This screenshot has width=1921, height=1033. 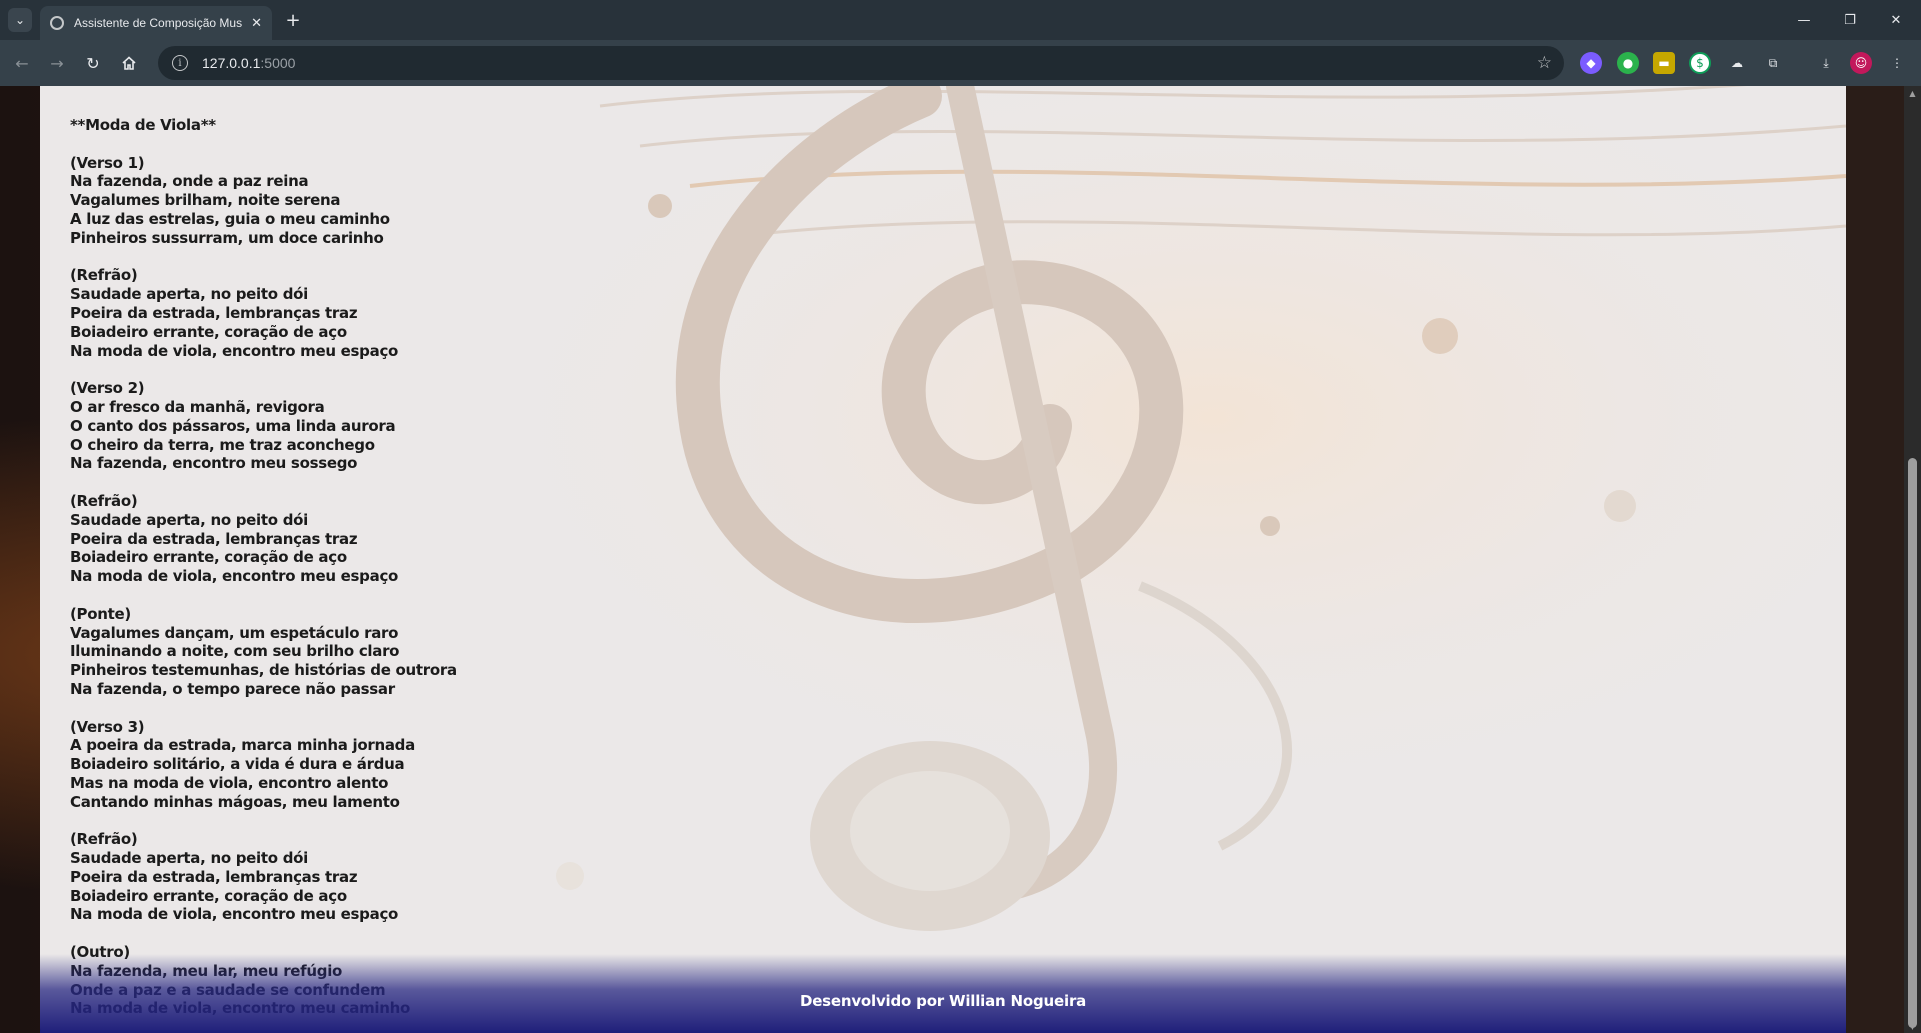 I want to click on globe-icon, so click(x=57, y=23).